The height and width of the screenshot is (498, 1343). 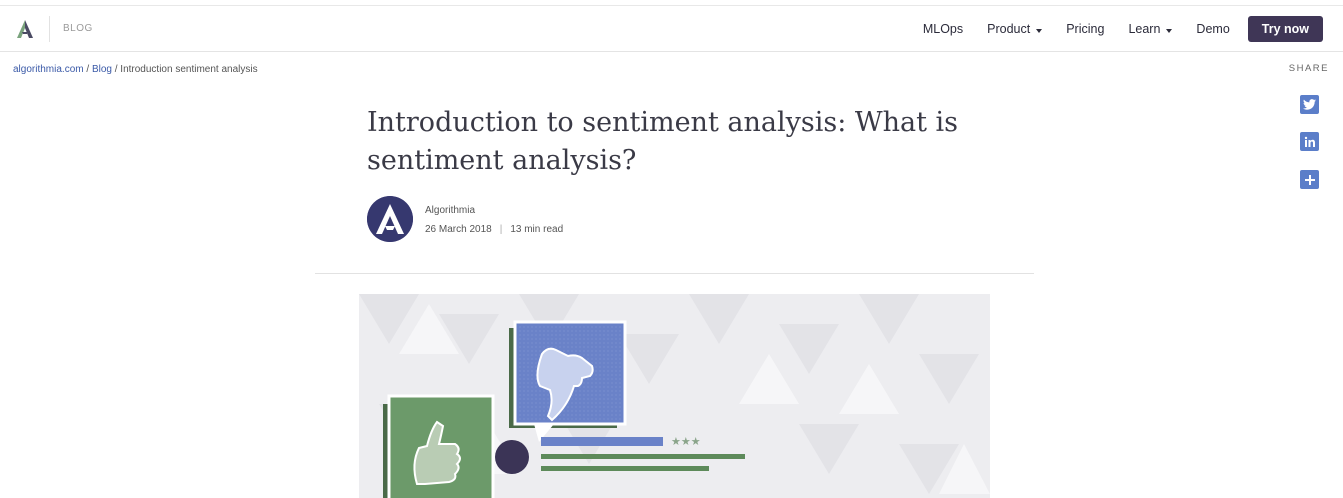 I want to click on algorithmia-logo-icon, so click(x=25, y=29).